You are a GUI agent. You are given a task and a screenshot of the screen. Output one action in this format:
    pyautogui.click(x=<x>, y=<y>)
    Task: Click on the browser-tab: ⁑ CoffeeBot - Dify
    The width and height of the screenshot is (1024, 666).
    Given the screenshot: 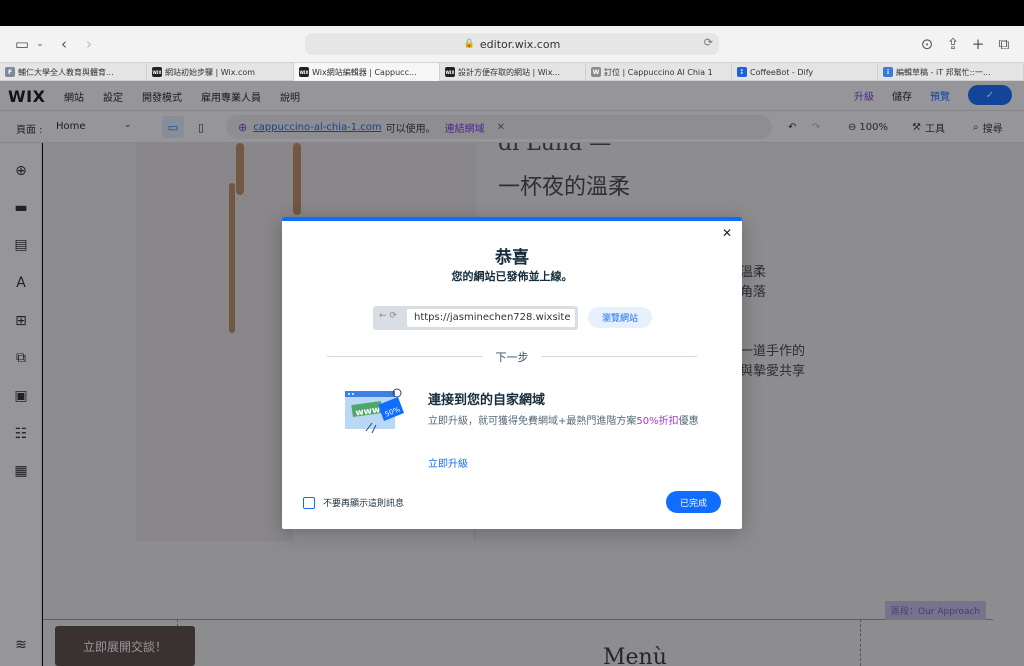 What is the action you would take?
    pyautogui.click(x=805, y=72)
    